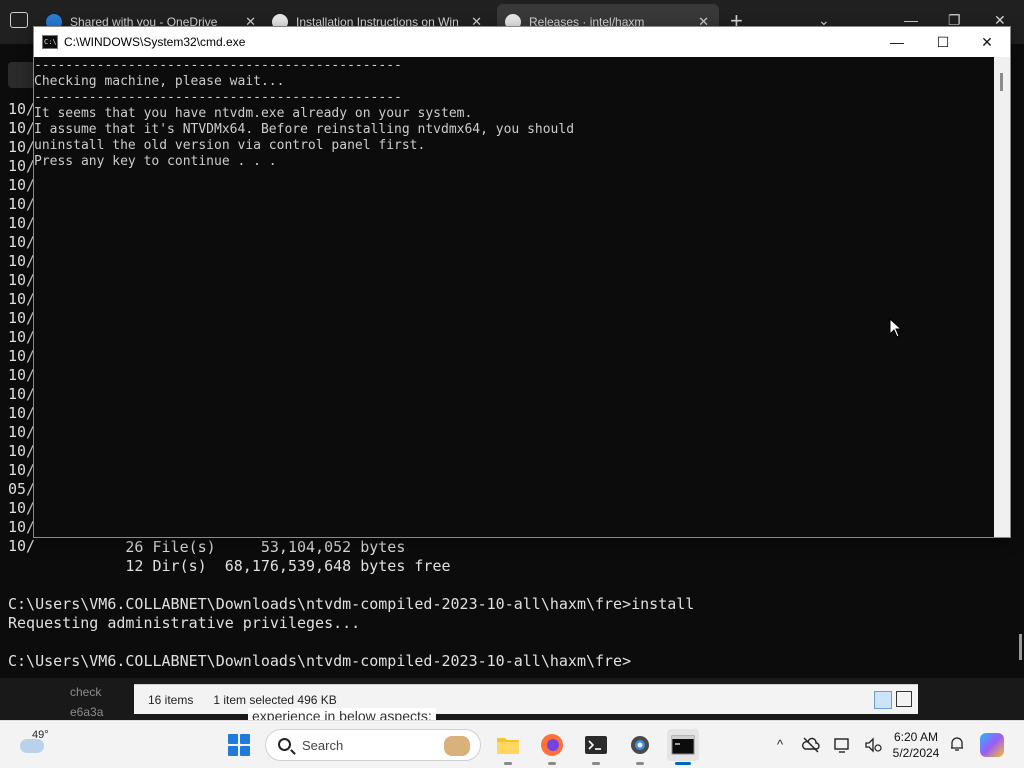  Describe the element at coordinates (811, 745) in the screenshot. I see `onedrive-cloud-icon` at that location.